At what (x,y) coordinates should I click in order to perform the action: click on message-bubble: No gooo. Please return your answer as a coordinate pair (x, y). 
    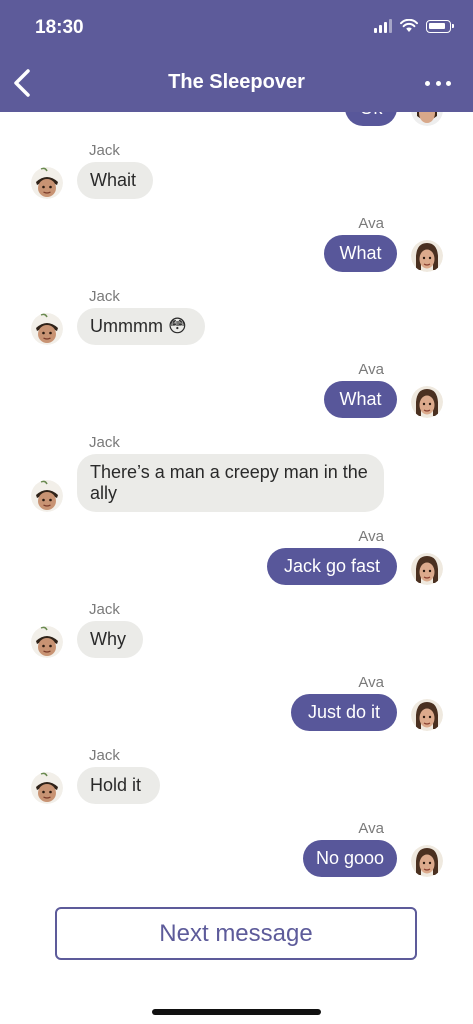
    Looking at the image, I should click on (350, 858).